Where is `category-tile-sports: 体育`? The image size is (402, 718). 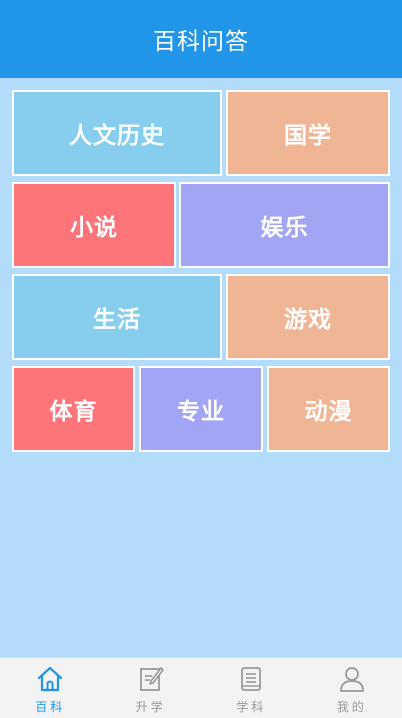 category-tile-sports: 体育 is located at coordinates (73, 409).